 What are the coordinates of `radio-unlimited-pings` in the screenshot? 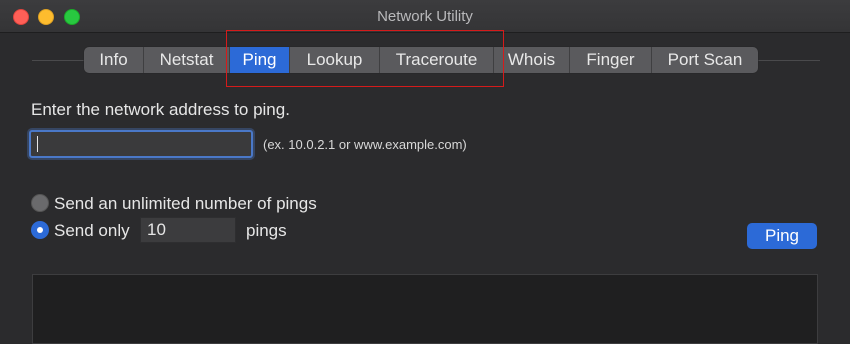 It's located at (40, 203).